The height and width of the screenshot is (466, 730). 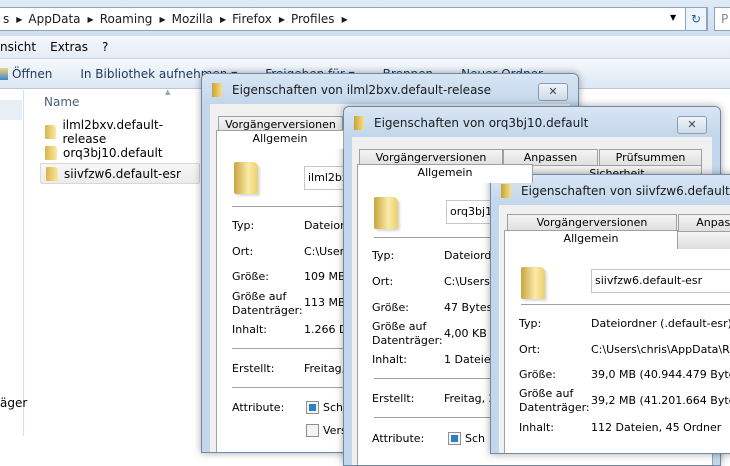 What do you see at coordinates (69, 47) in the screenshot?
I see `menu-extras: Extras` at bounding box center [69, 47].